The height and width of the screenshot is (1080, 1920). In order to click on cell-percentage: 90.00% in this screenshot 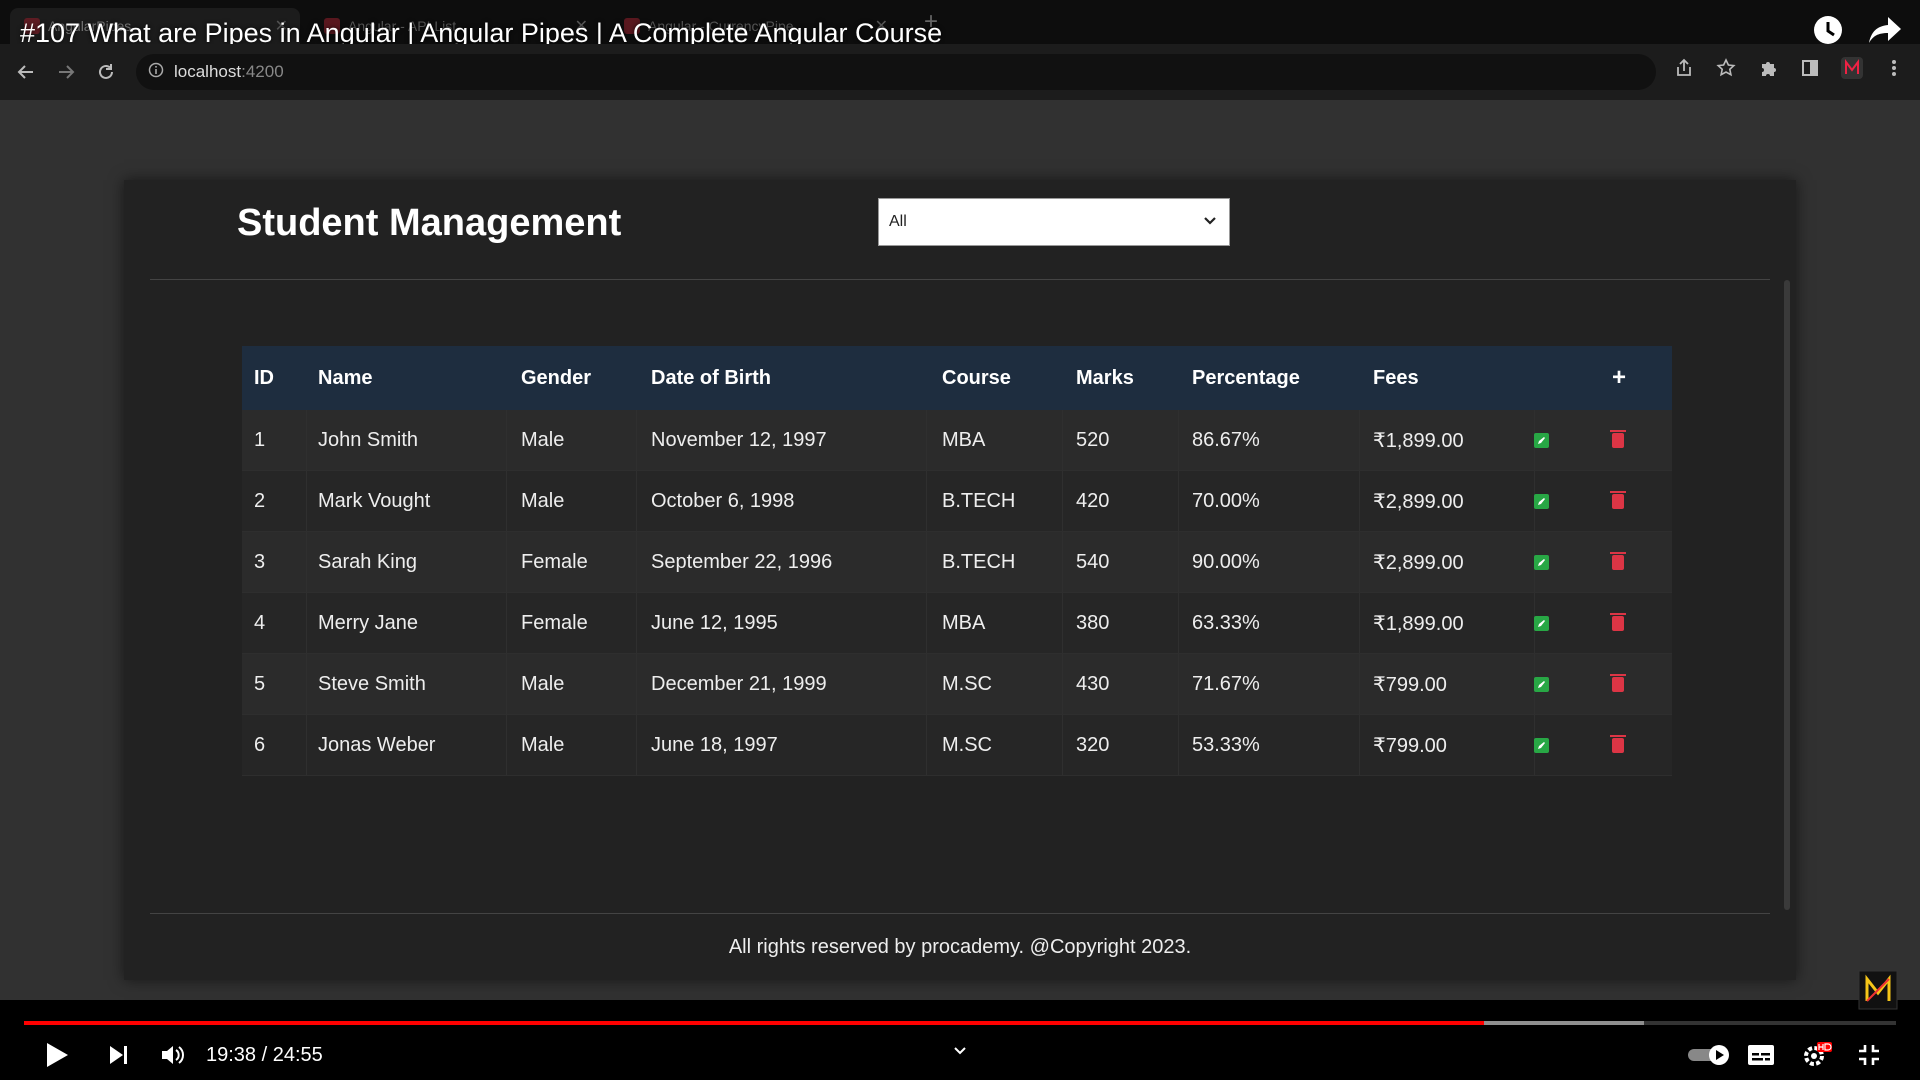, I will do `click(1226, 561)`.